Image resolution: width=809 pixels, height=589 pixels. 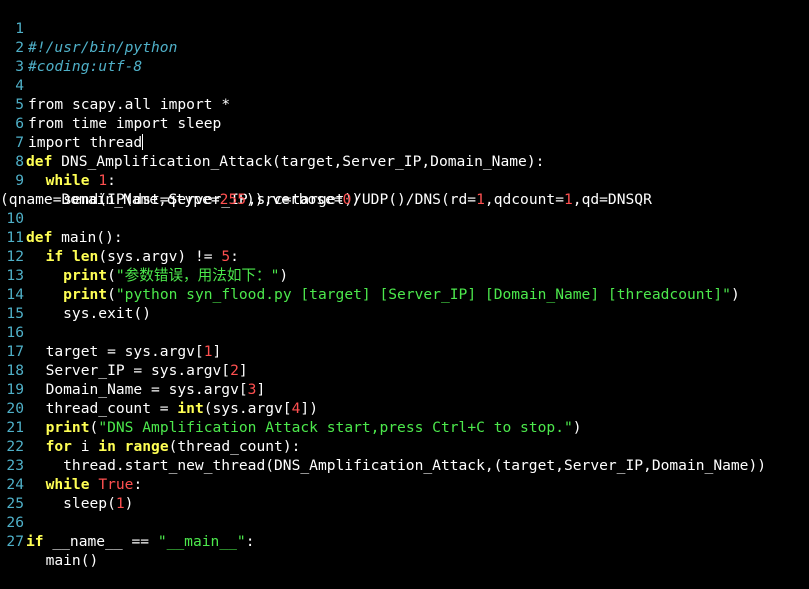 I want to click on code-line: 3, so click(x=404, y=56).